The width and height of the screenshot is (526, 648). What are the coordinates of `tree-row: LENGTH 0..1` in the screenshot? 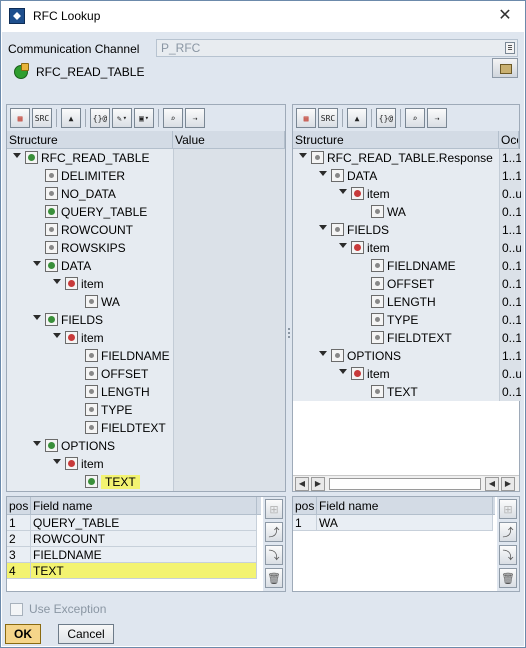 It's located at (407, 302).